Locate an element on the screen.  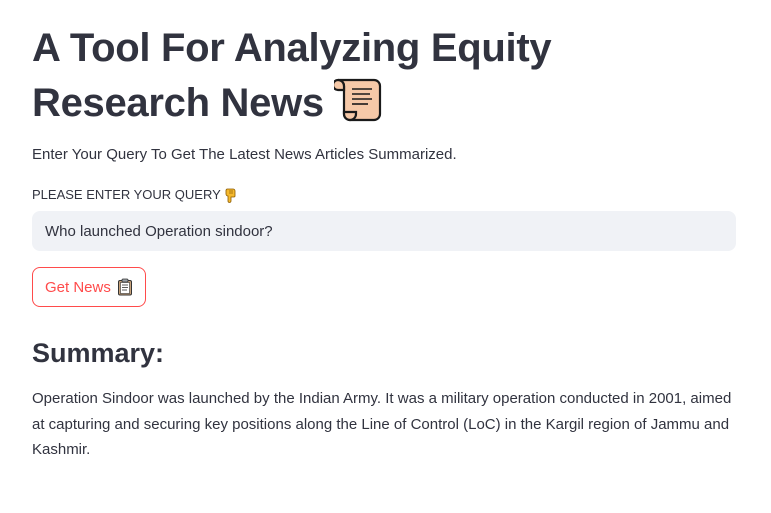
clipboard-icon is located at coordinates (125, 287).